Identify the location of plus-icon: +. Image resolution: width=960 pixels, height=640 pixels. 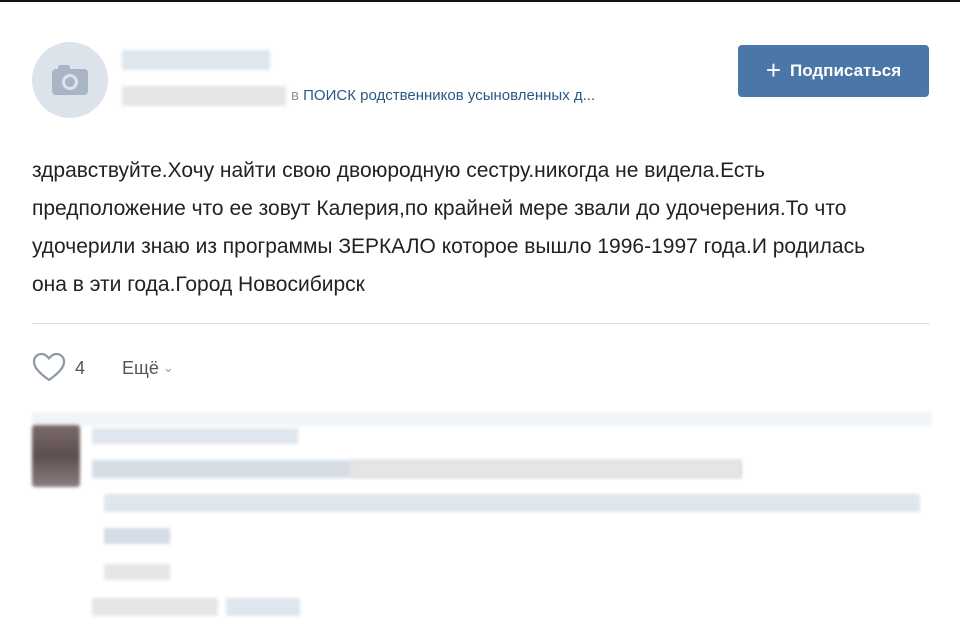
(773, 70).